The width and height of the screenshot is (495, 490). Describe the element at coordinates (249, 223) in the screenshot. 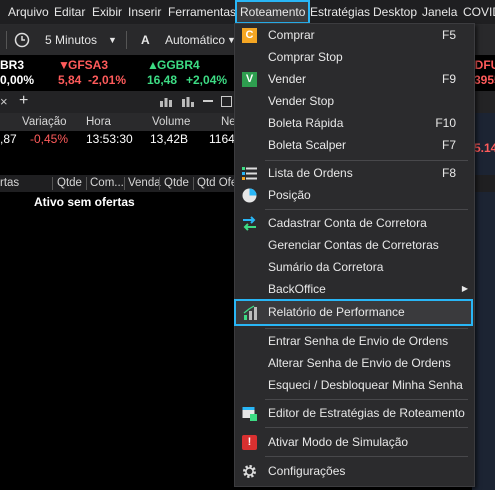

I see `transfer-arrows-icon` at that location.